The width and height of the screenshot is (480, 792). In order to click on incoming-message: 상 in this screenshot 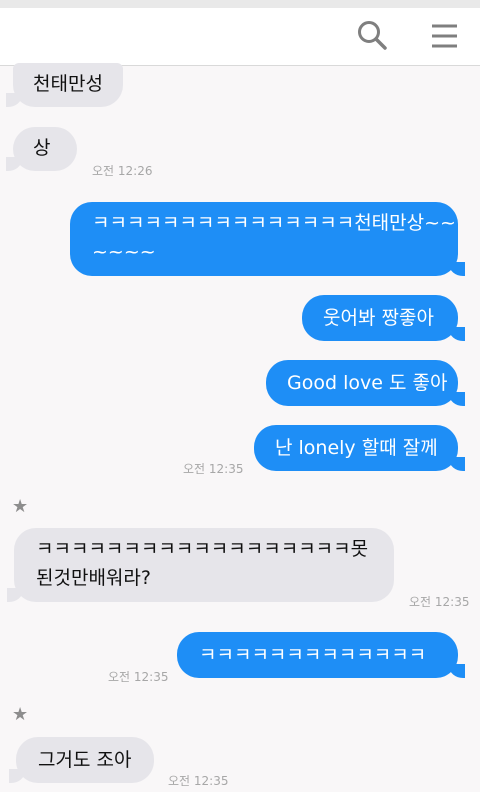, I will do `click(41, 149)`.